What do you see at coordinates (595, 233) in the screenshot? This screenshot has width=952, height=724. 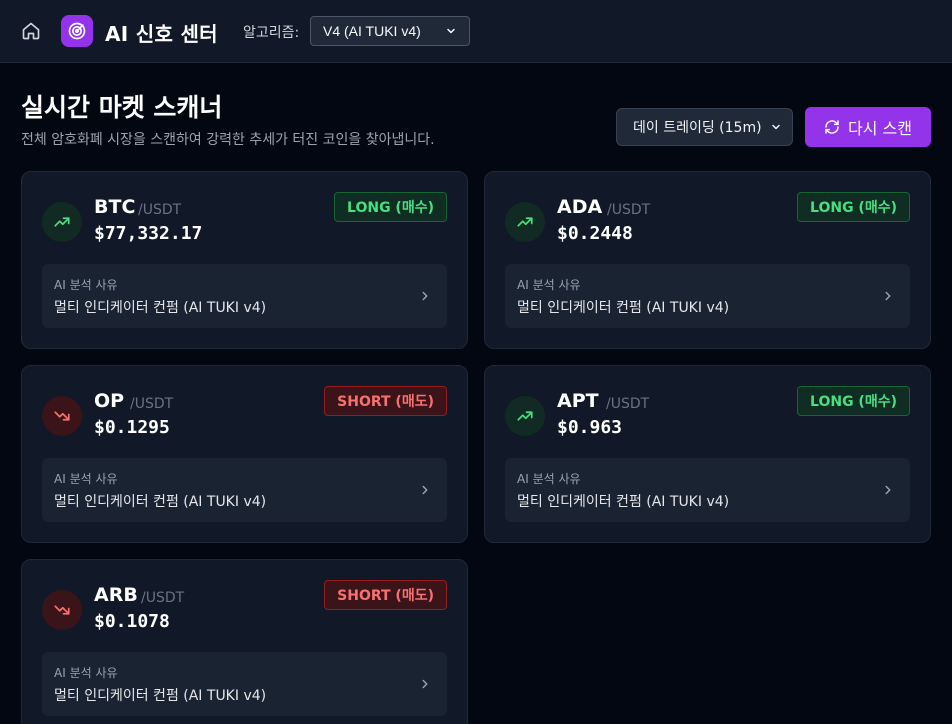 I see `coin-price: $0.2448` at bounding box center [595, 233].